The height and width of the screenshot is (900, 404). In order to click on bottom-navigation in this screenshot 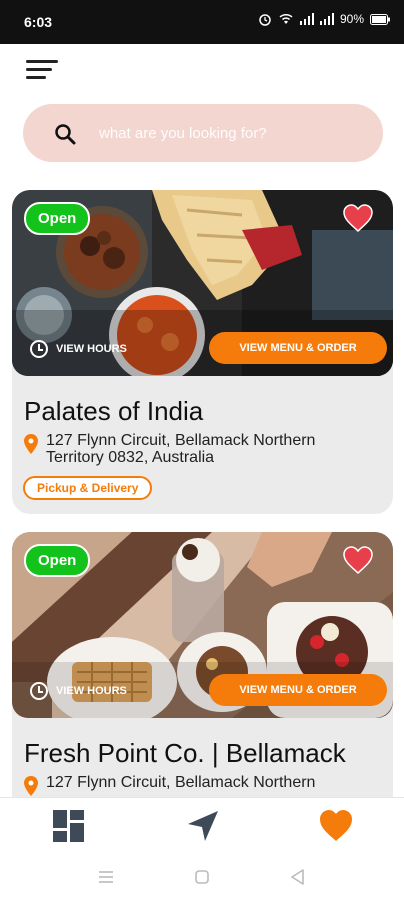, I will do `click(202, 827)`.